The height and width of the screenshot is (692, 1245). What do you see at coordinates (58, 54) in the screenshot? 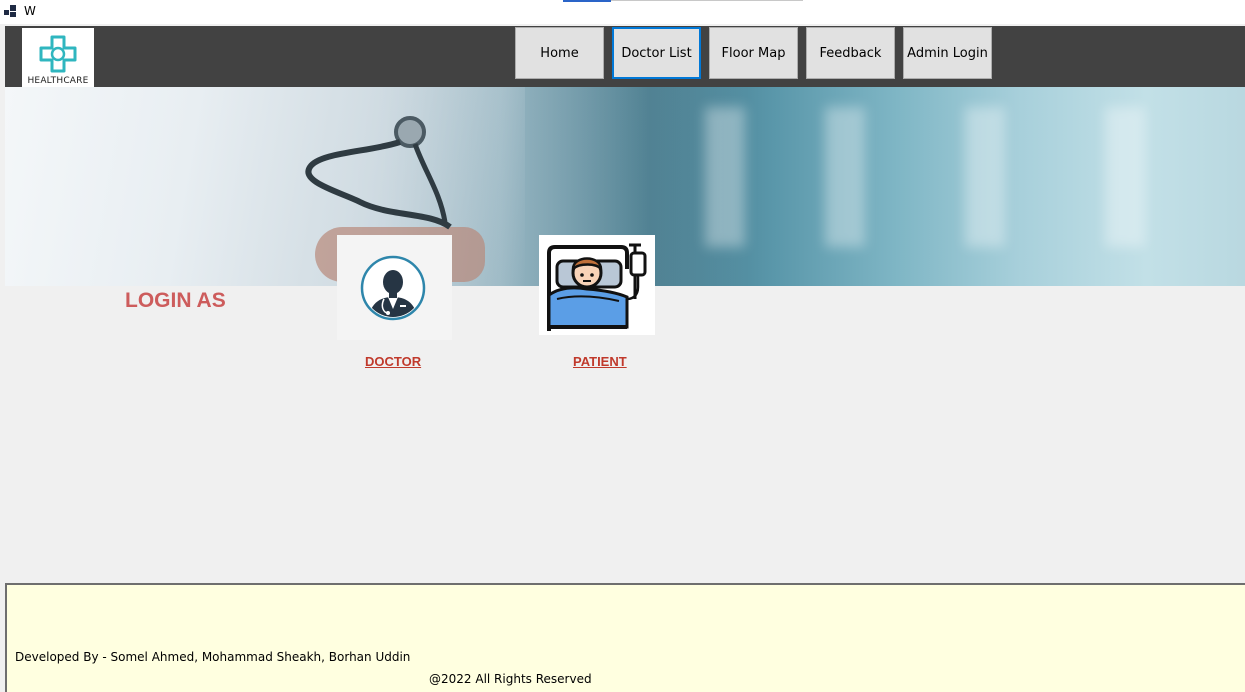
I see `medical-cross-icon` at bounding box center [58, 54].